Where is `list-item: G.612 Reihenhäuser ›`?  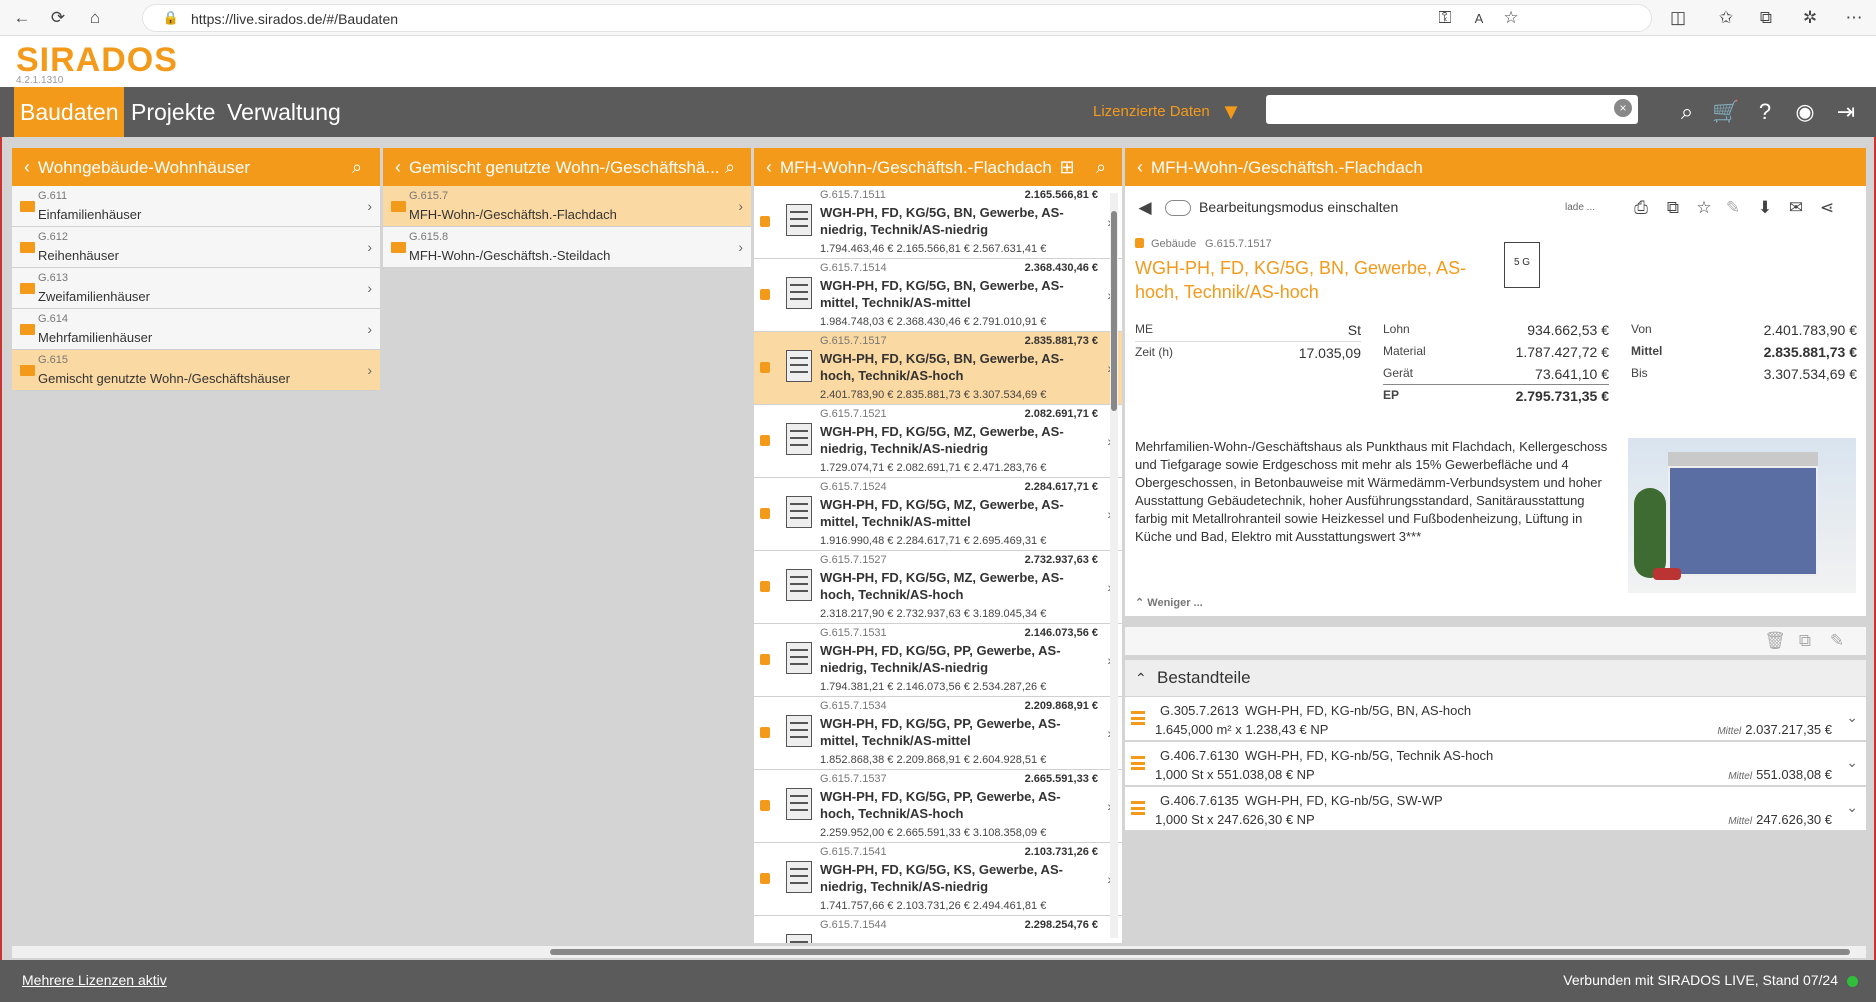 list-item: G.612 Reihenhäuser › is located at coordinates (196, 247).